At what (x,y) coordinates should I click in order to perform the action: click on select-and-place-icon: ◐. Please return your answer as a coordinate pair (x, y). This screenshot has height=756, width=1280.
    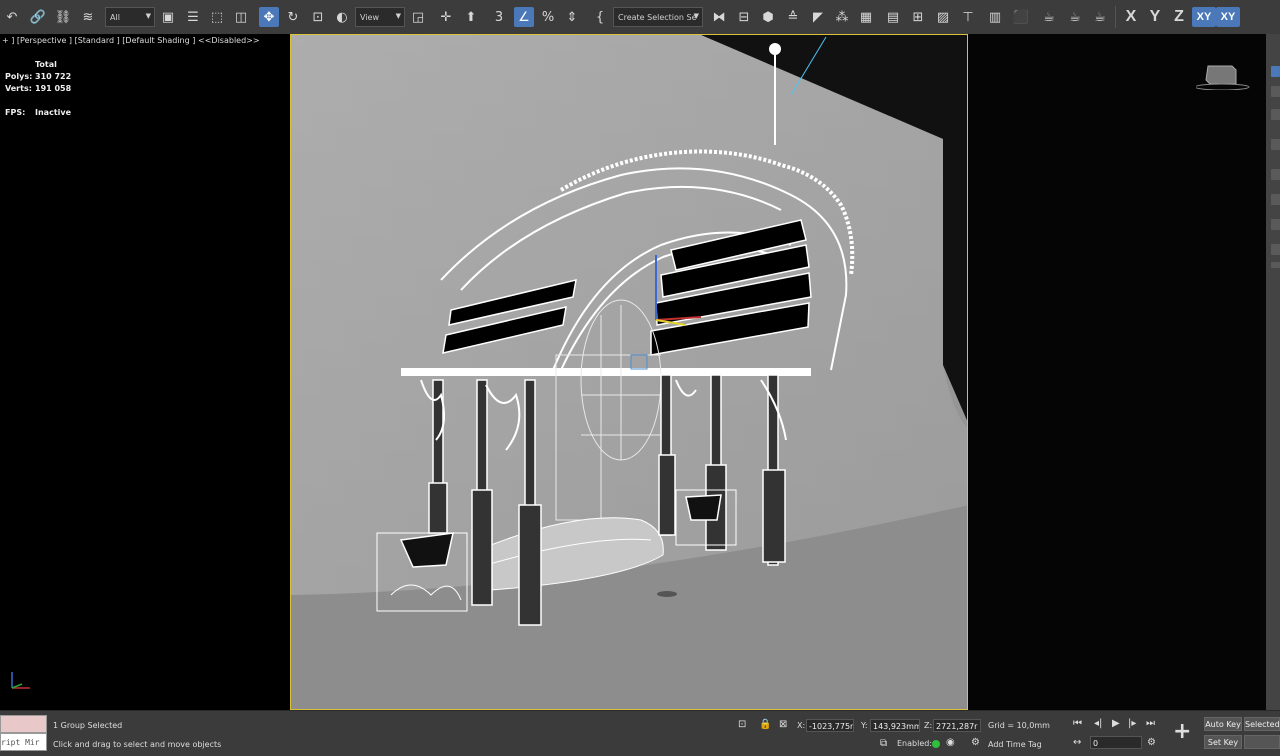
    Looking at the image, I should click on (342, 17).